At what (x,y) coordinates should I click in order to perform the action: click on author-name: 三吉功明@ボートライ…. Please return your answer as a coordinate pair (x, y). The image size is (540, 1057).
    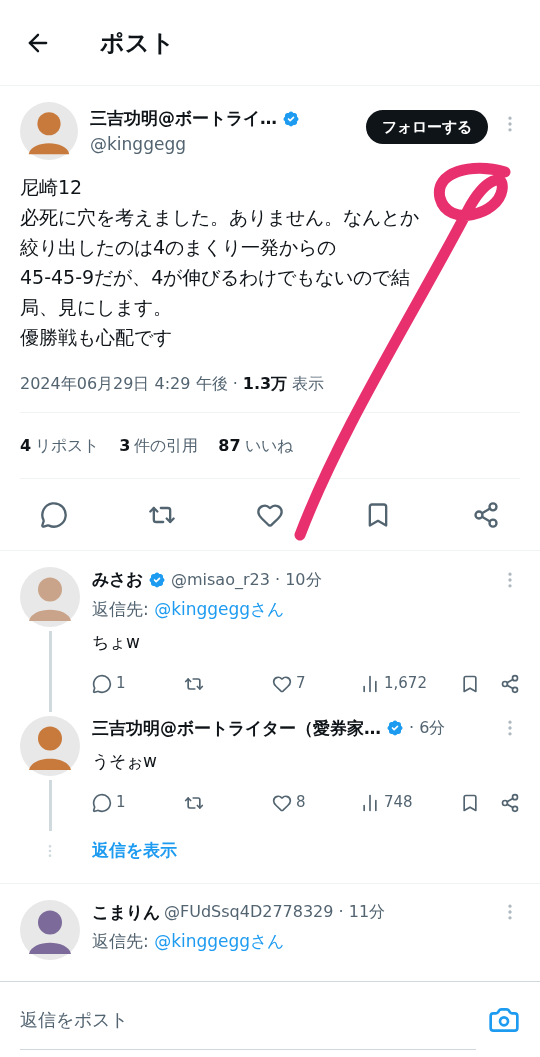
    Looking at the image, I should click on (183, 119).